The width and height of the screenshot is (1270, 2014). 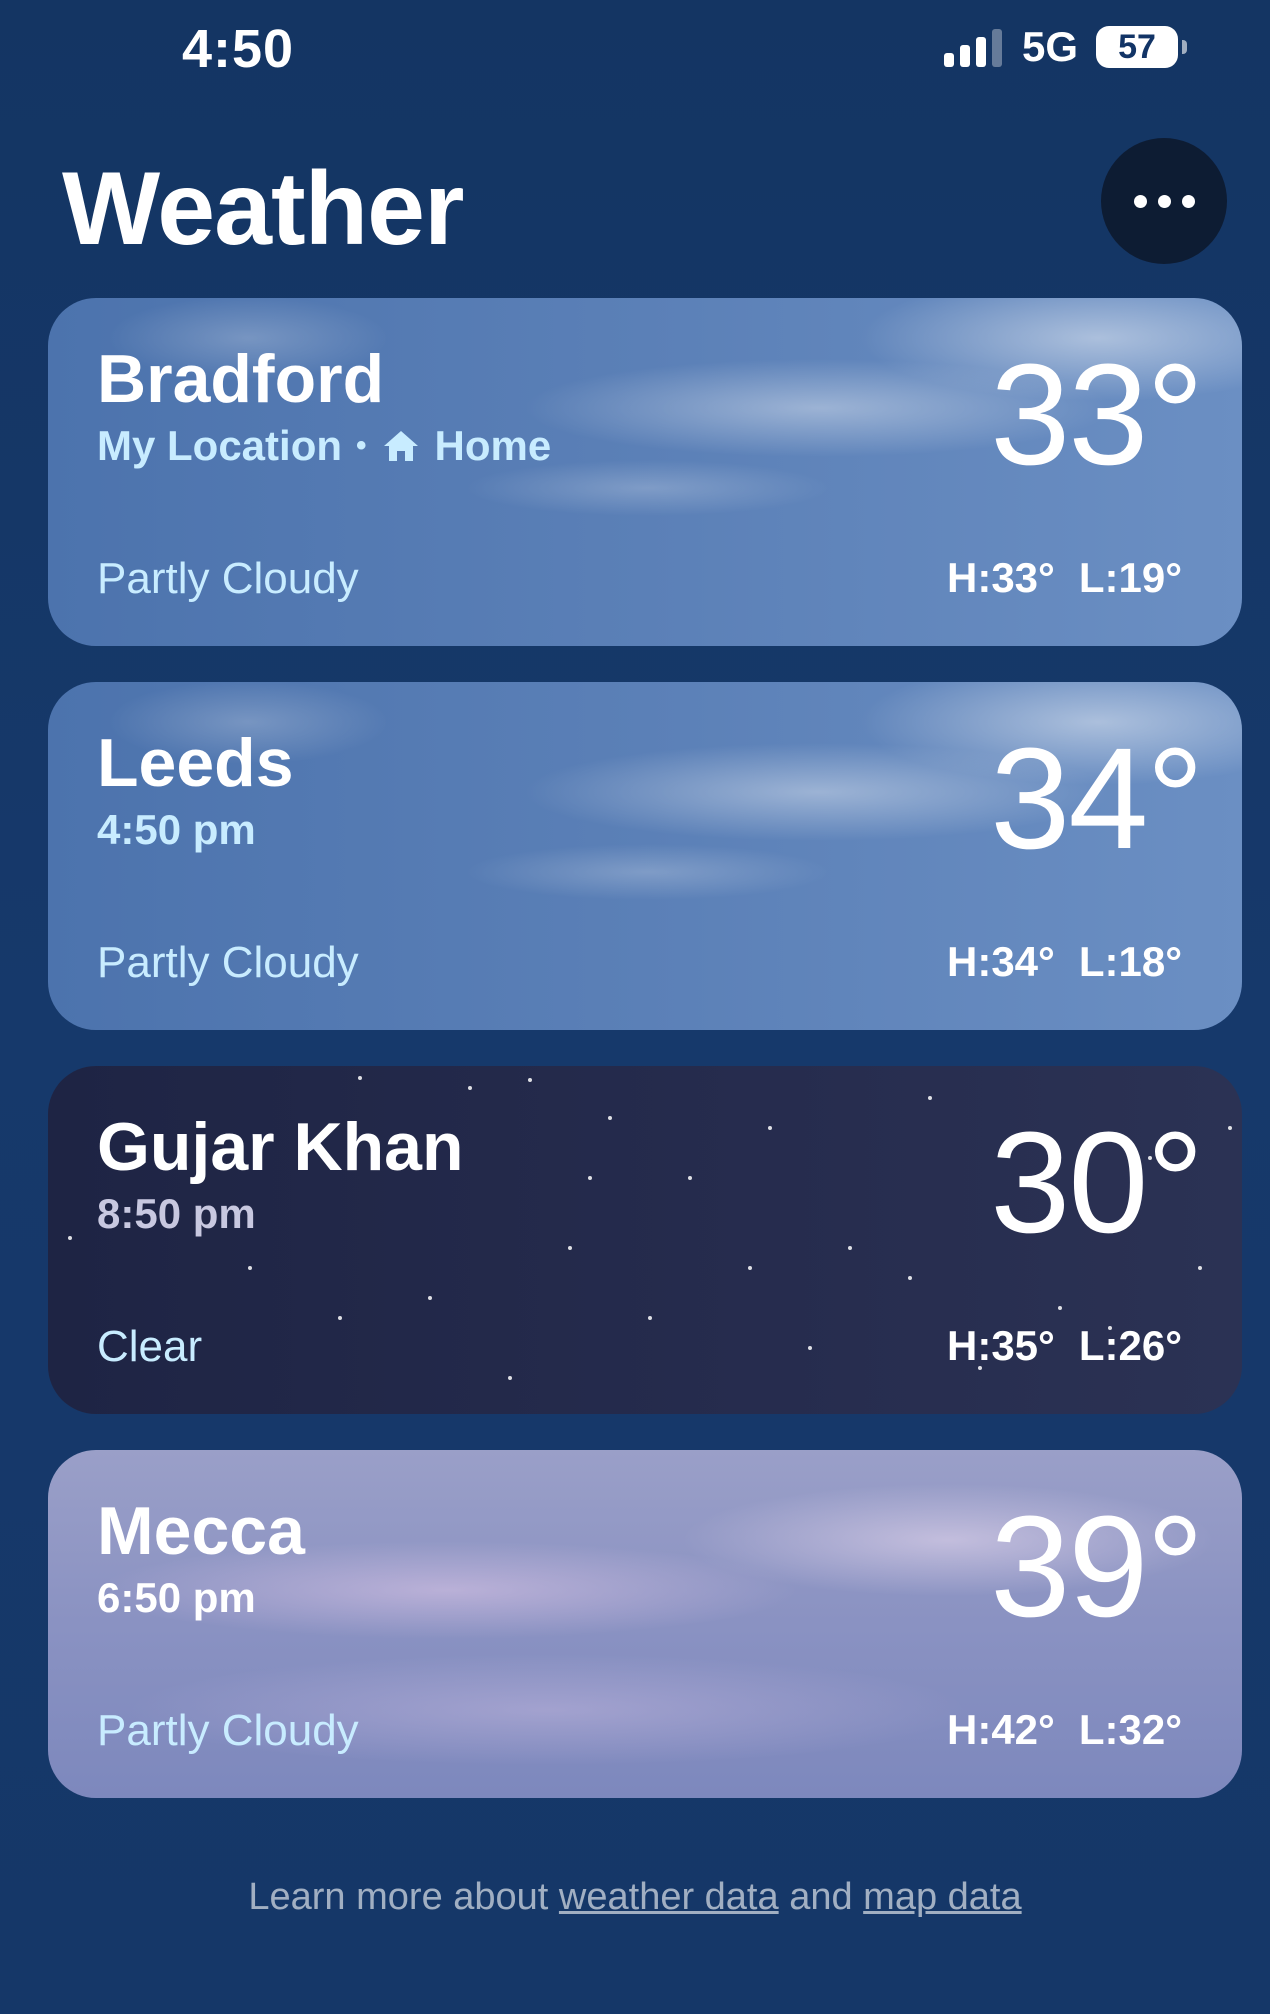 I want to click on current-temperature: 33°, so click(x=1097, y=414).